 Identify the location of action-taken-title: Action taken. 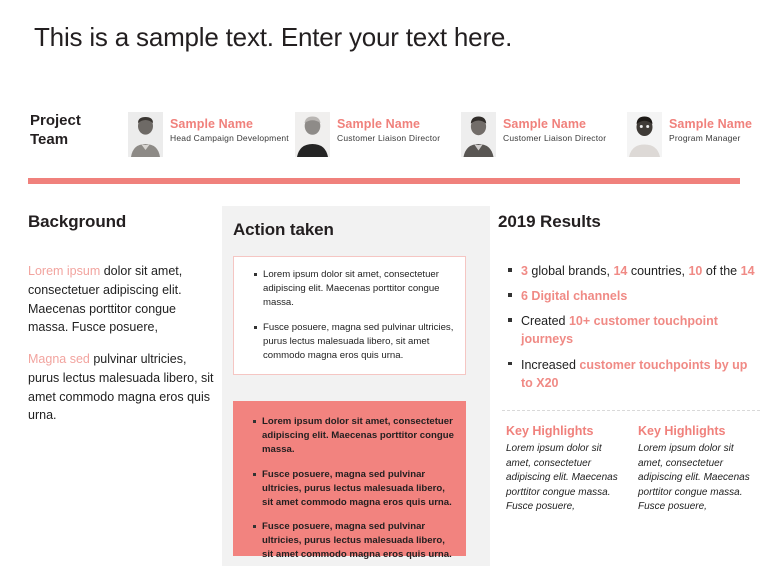
(283, 229).